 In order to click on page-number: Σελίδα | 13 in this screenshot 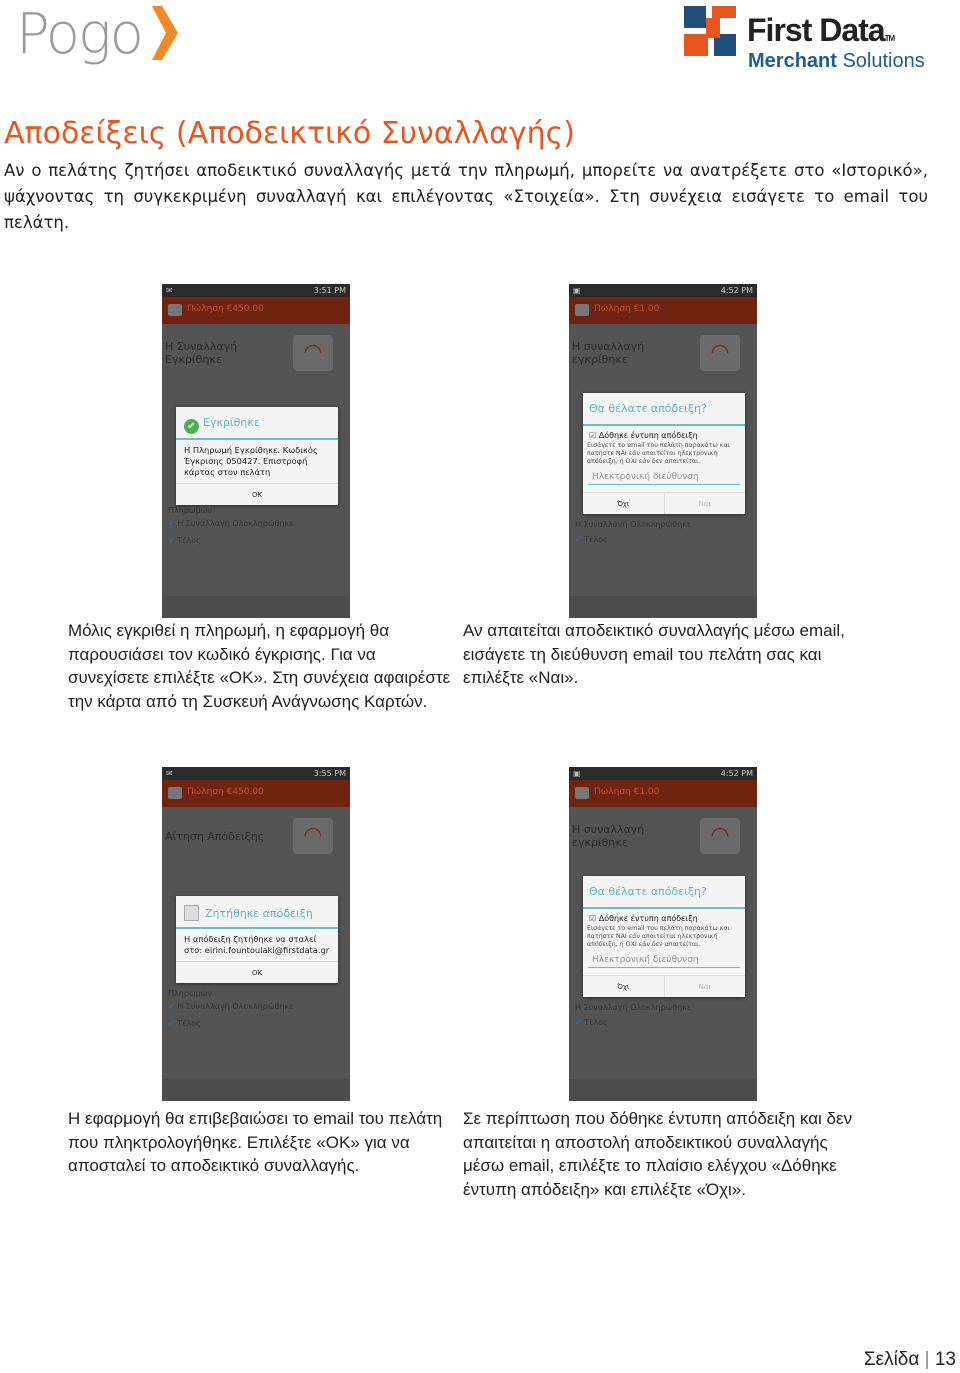, I will do `click(909, 1359)`.